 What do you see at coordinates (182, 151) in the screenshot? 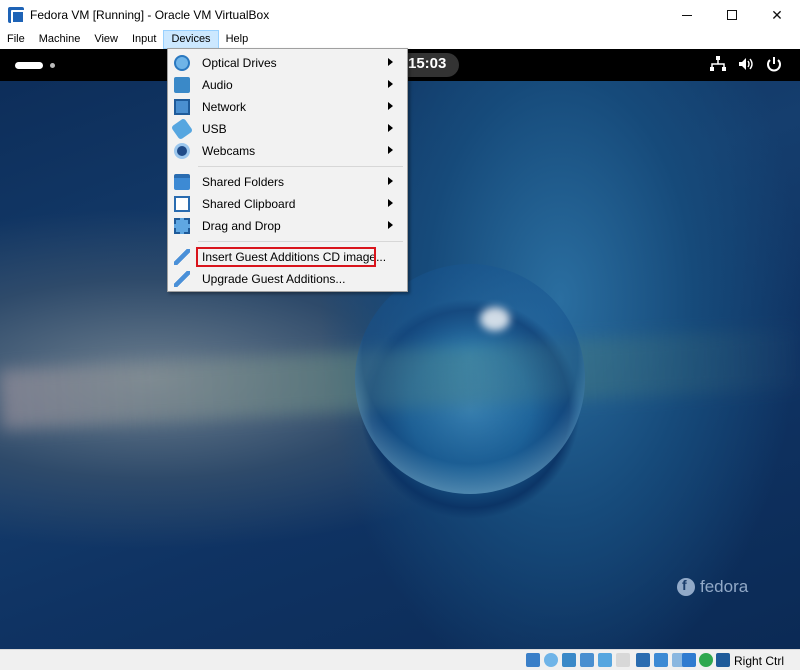
I see `webcam-icon` at bounding box center [182, 151].